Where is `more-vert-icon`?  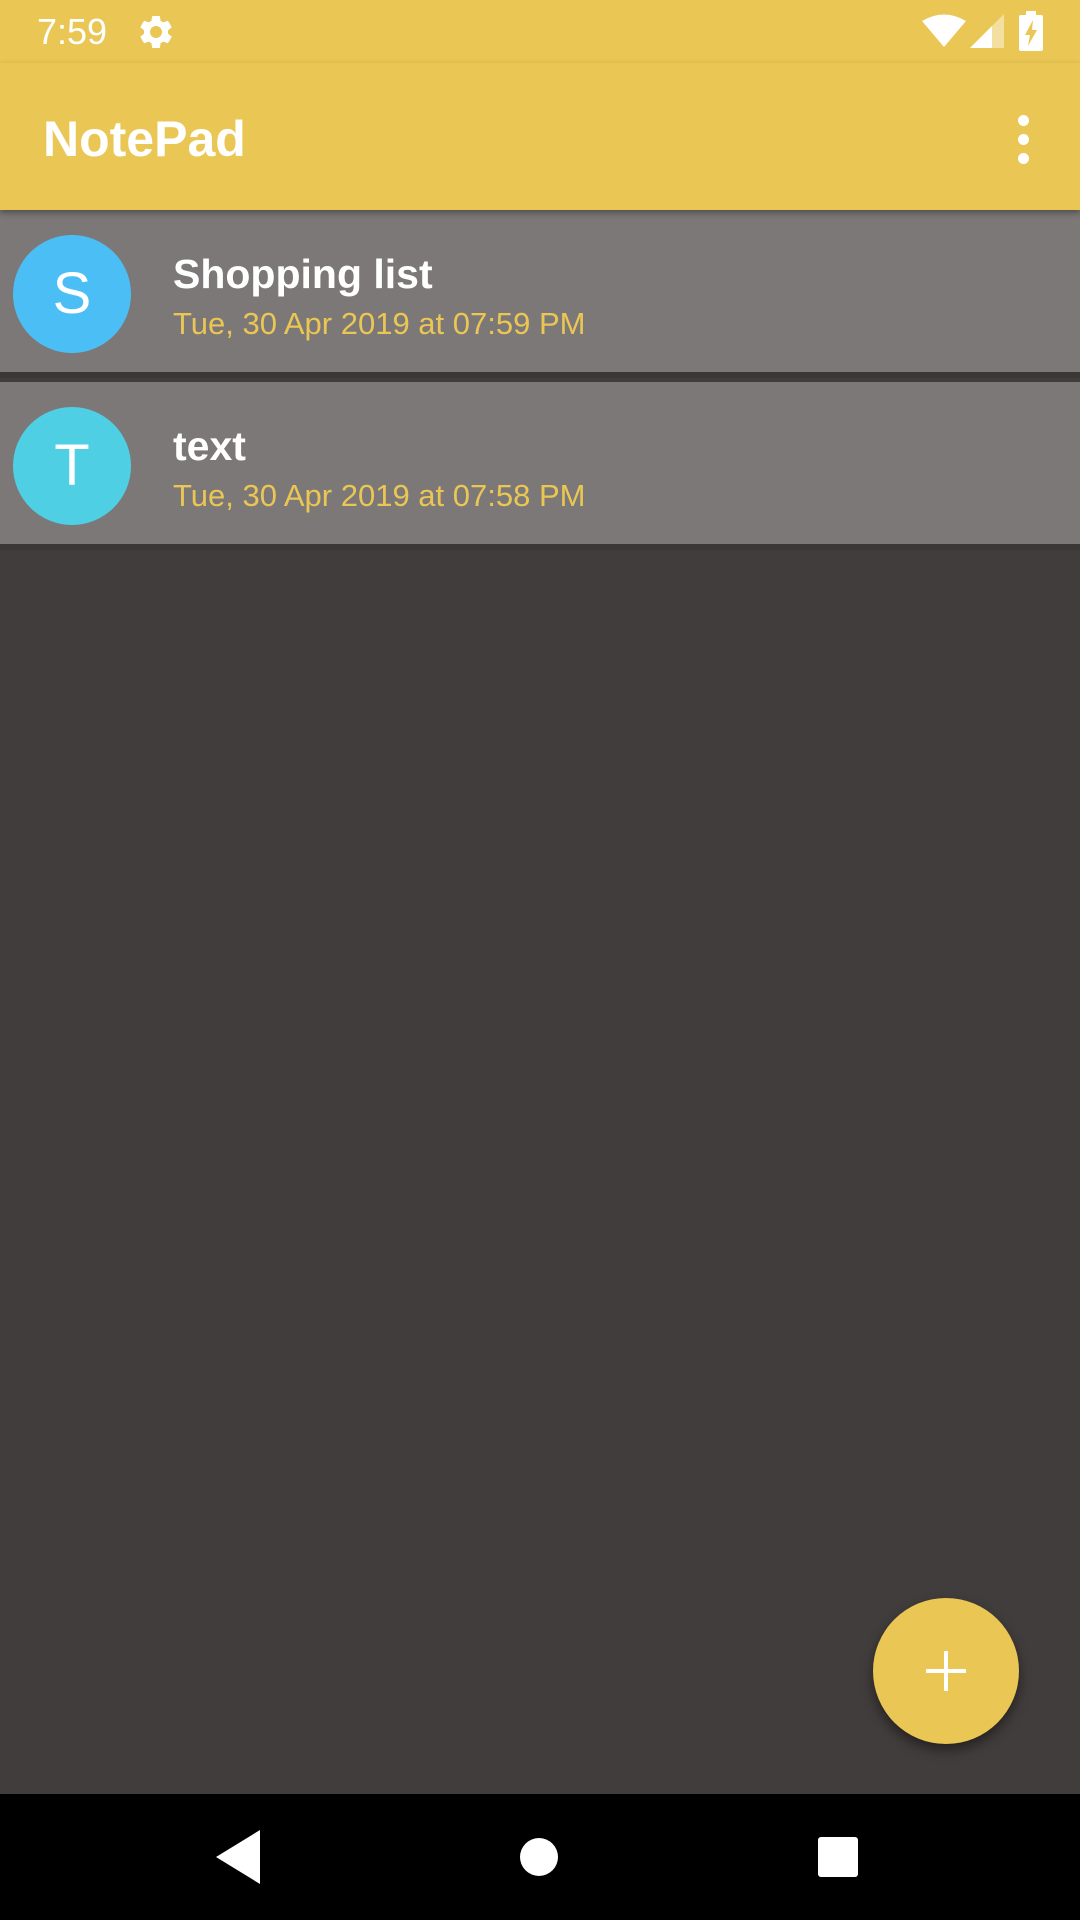 more-vert-icon is located at coordinates (1023, 139).